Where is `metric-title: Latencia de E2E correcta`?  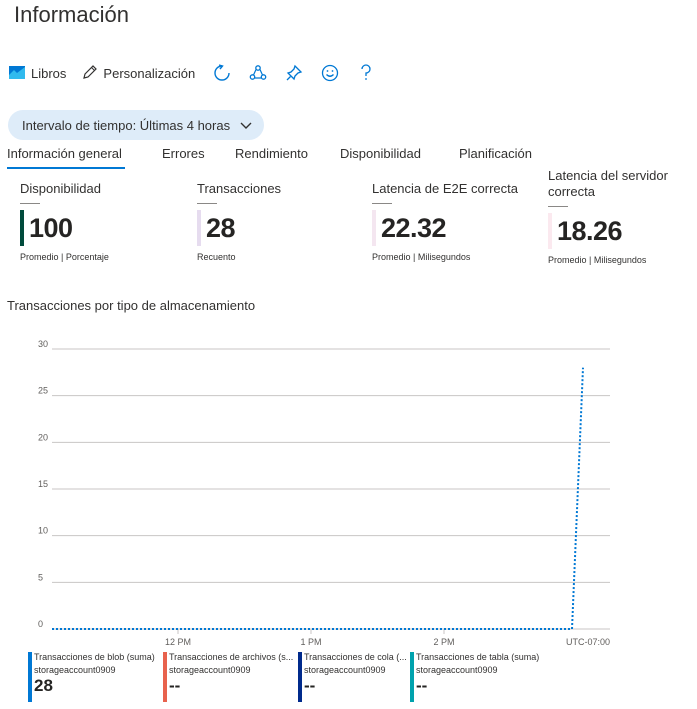
metric-title: Latencia de E2E correcta is located at coordinates (445, 188).